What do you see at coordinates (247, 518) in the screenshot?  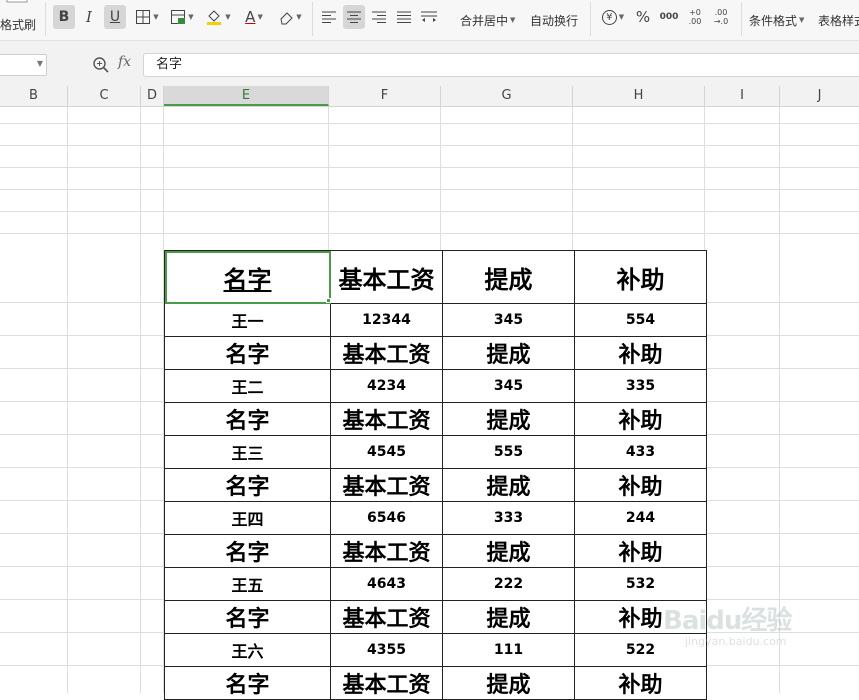 I see `cell-name: 王四` at bounding box center [247, 518].